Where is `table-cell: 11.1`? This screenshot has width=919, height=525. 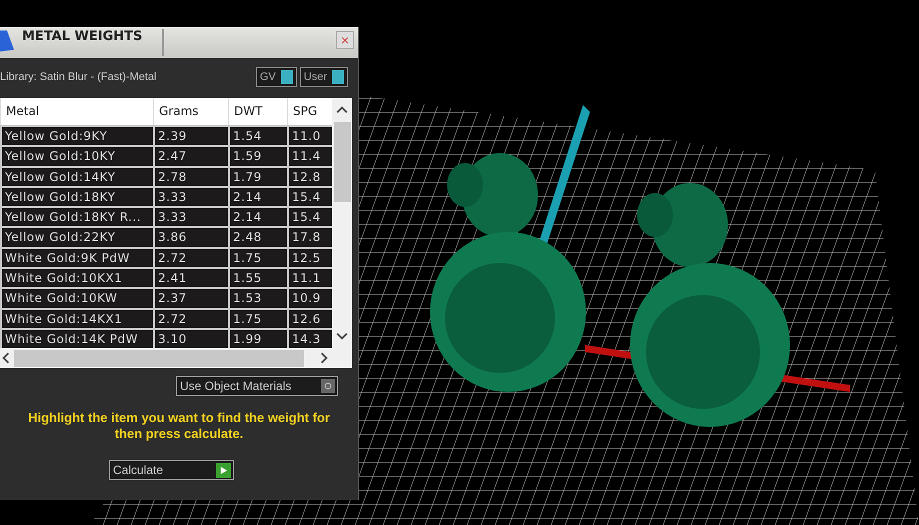 table-cell: 11.1 is located at coordinates (309, 278).